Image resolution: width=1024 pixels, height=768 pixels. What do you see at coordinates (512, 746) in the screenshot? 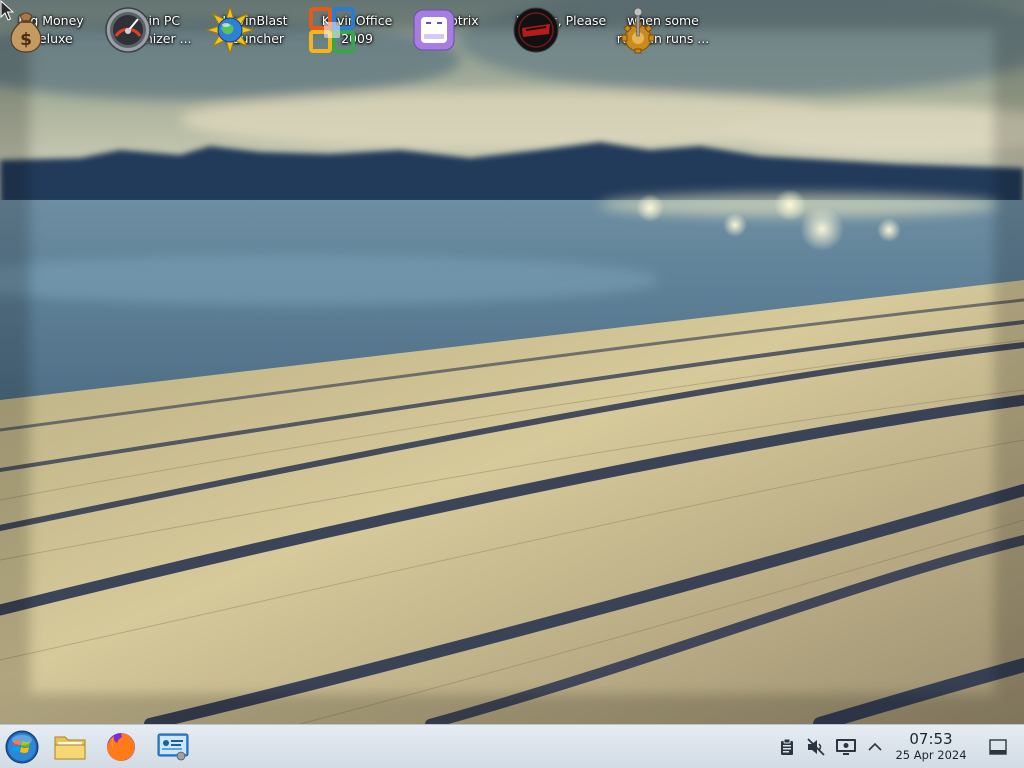
I see `taskbar: 07:53 25 Apr 2024` at bounding box center [512, 746].